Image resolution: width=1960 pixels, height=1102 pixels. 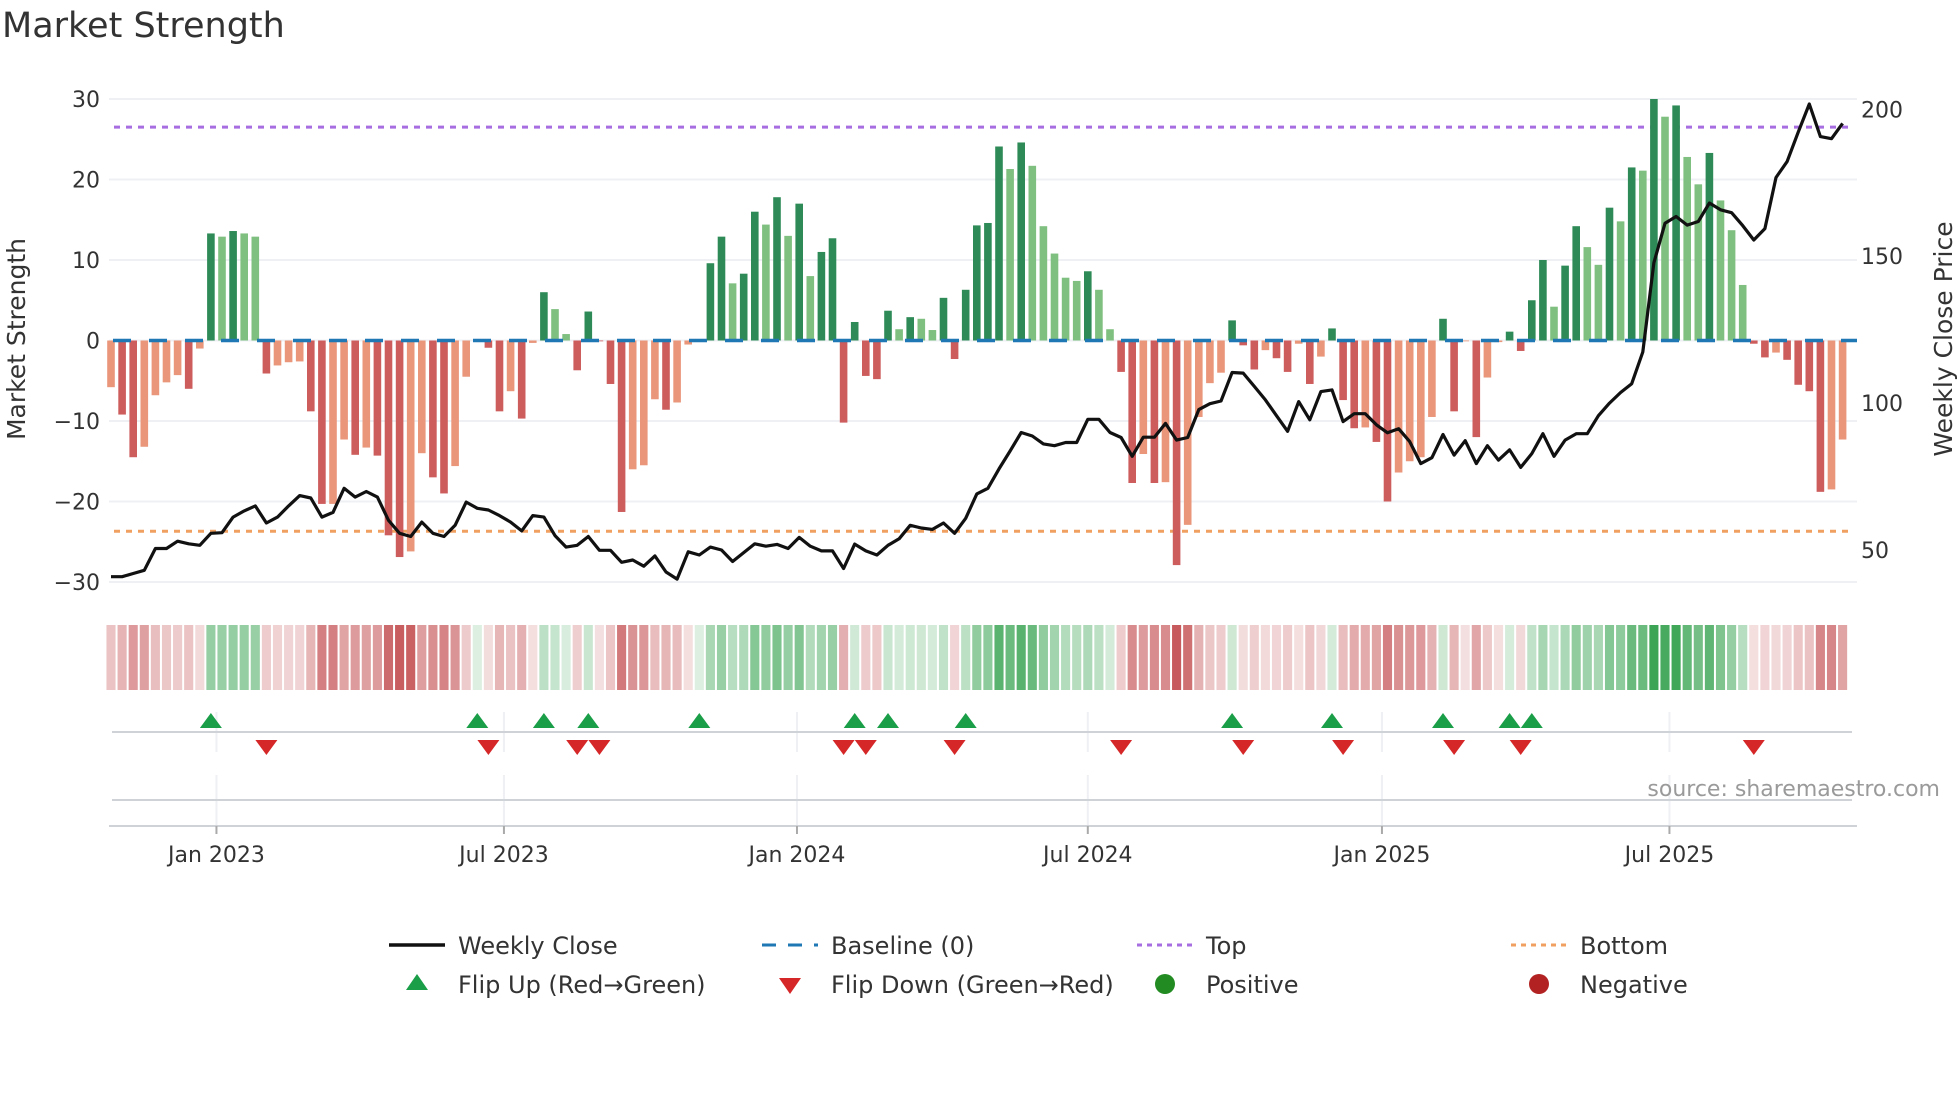 What do you see at coordinates (86, 181) in the screenshot?
I see `y-tick-label: 20` at bounding box center [86, 181].